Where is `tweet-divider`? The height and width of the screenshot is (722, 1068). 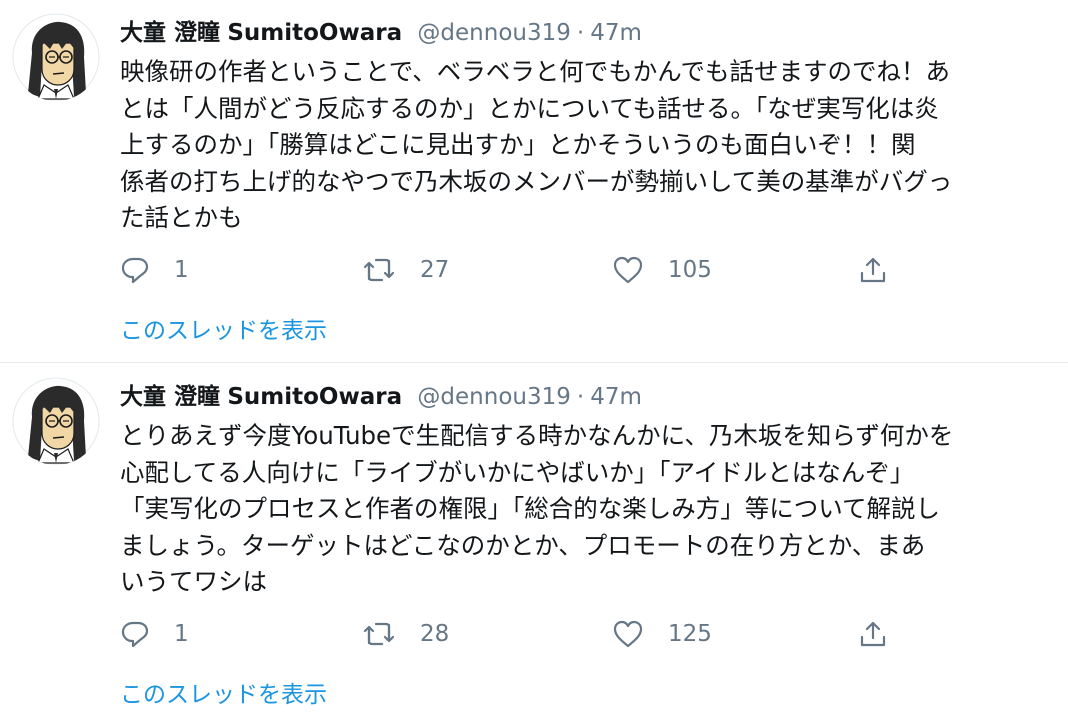 tweet-divider is located at coordinates (534, 362).